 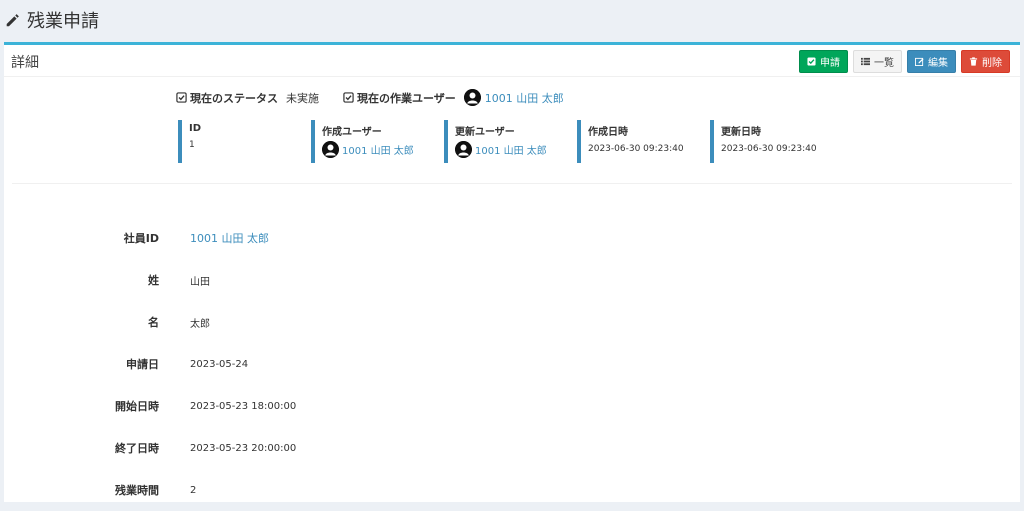 What do you see at coordinates (12, 20) in the screenshot?
I see `pencil-icon` at bounding box center [12, 20].